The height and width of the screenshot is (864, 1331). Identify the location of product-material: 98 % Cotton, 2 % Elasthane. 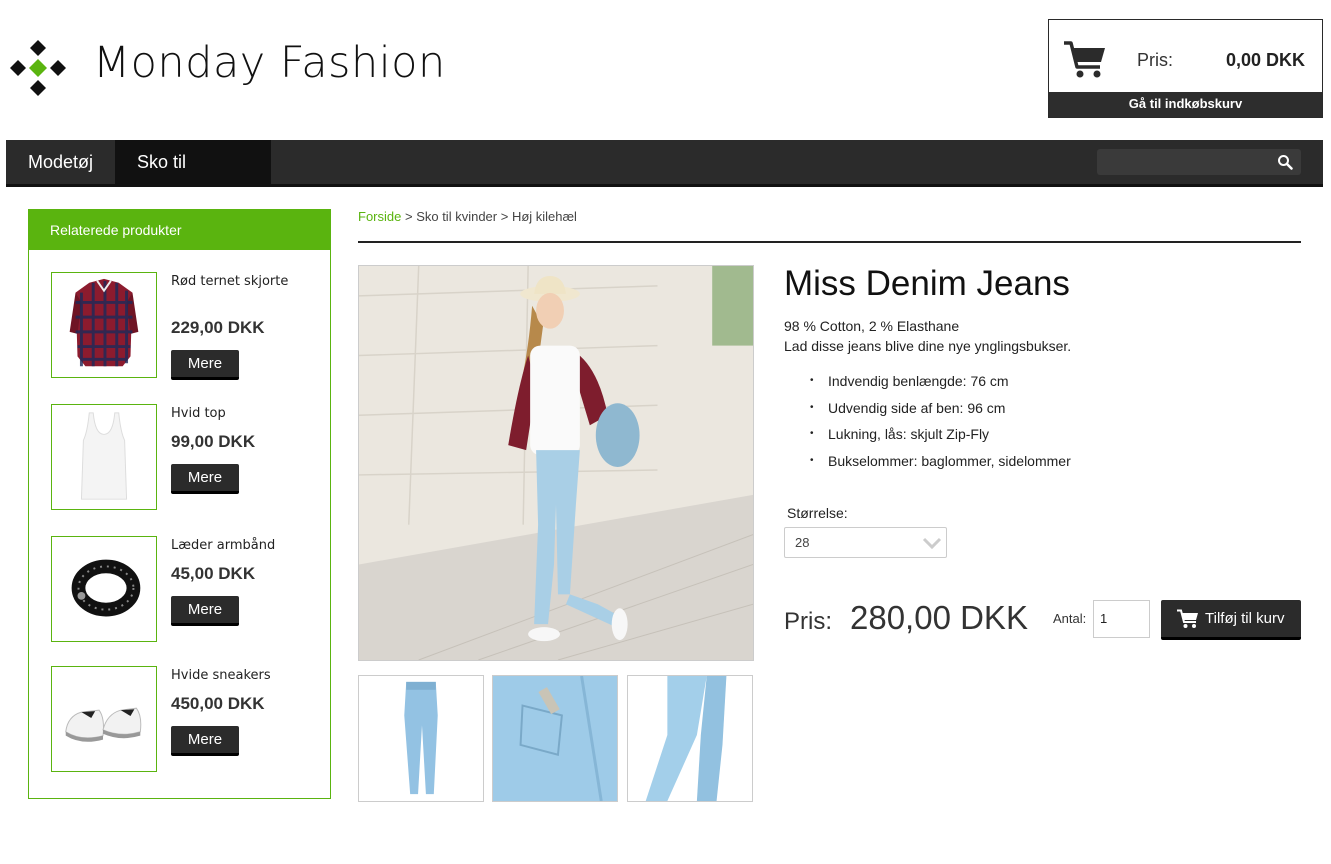
(872, 326).